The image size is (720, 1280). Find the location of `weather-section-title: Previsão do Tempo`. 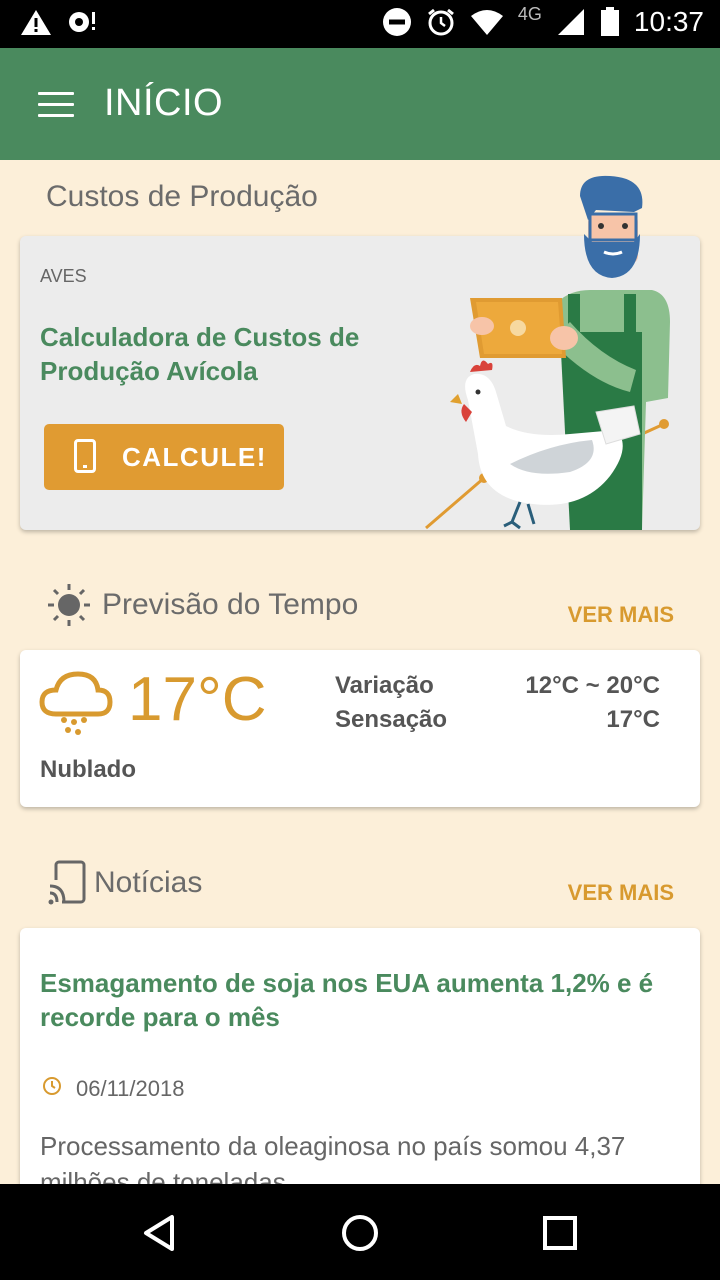

weather-section-title: Previsão do Tempo is located at coordinates (230, 604).